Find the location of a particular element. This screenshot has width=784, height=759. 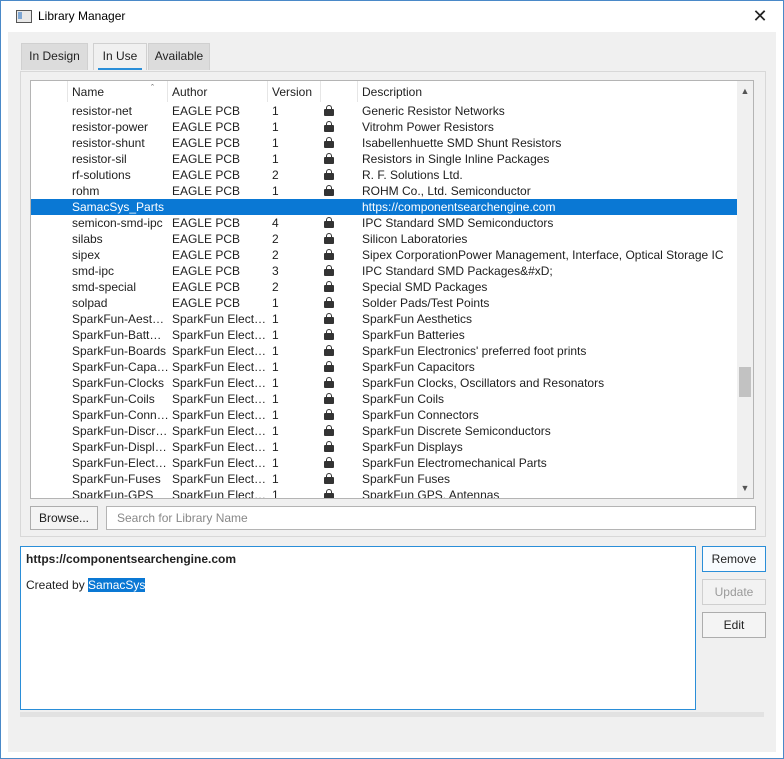

row-description-cell: SparkFun Displays is located at coordinates (412, 447).